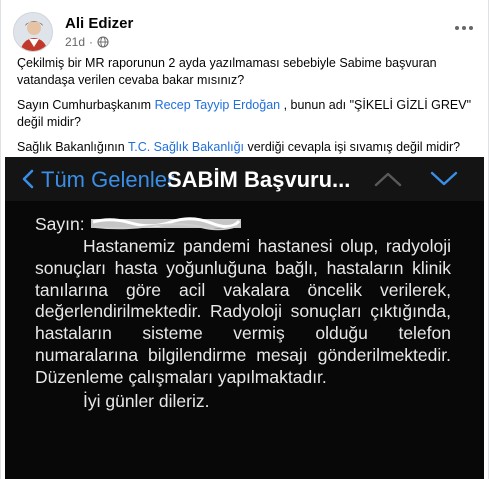  What do you see at coordinates (166, 224) in the screenshot?
I see `redacted-name-scribble` at bounding box center [166, 224].